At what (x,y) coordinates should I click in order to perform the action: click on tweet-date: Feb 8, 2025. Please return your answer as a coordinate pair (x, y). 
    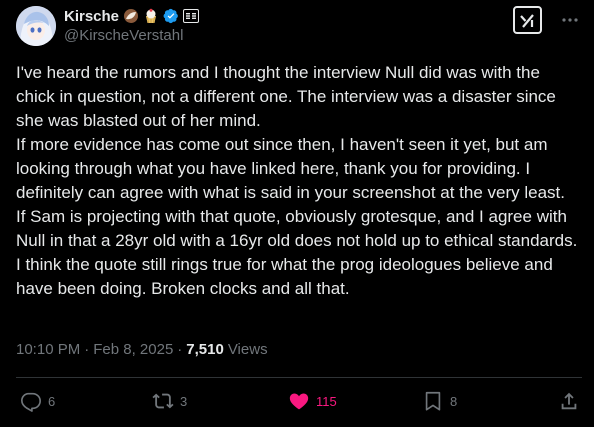
    Looking at the image, I should click on (133, 350).